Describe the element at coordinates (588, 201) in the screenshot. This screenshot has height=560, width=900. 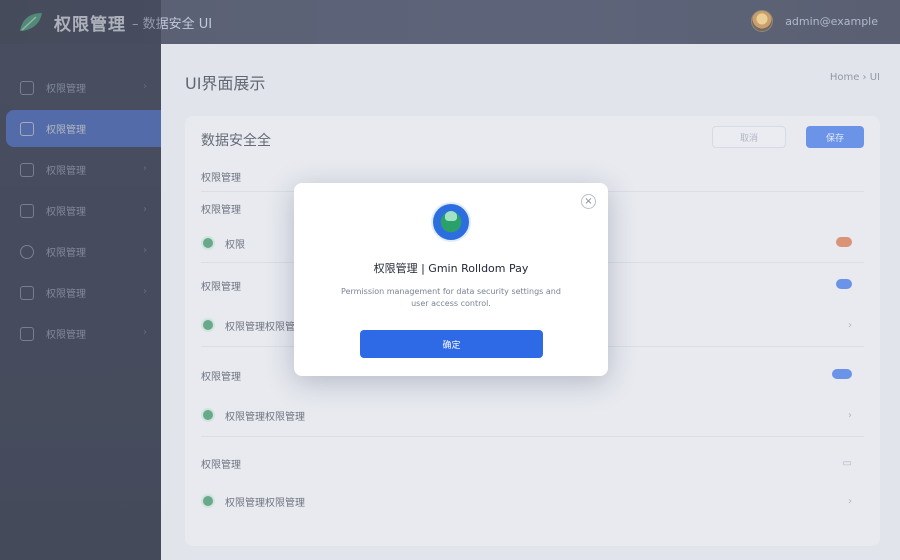
I see `close-icon: ×` at that location.